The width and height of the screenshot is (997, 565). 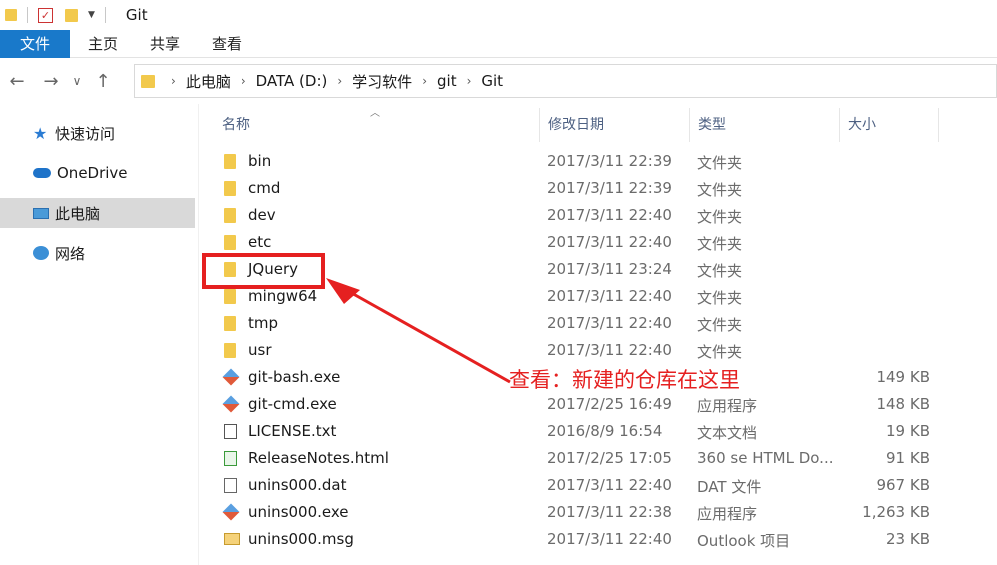 What do you see at coordinates (103, 44) in the screenshot?
I see `tab-home: 主页` at bounding box center [103, 44].